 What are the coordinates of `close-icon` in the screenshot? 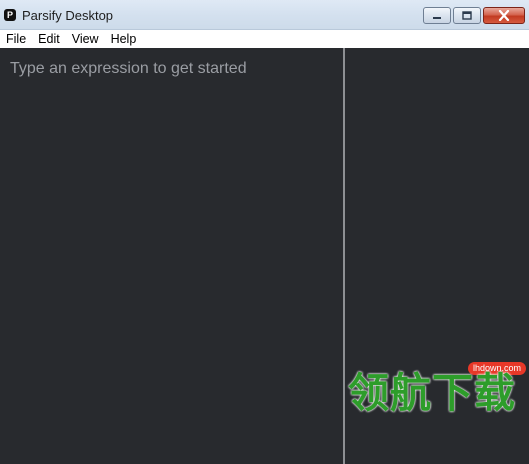 It's located at (504, 15).